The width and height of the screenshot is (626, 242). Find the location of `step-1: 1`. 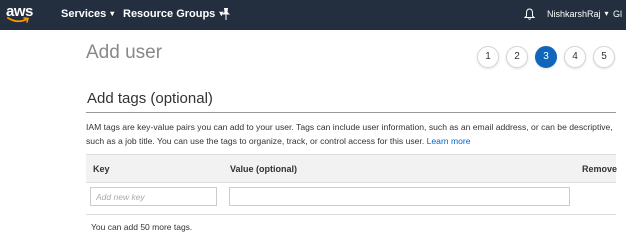

step-1: 1 is located at coordinates (488, 57).